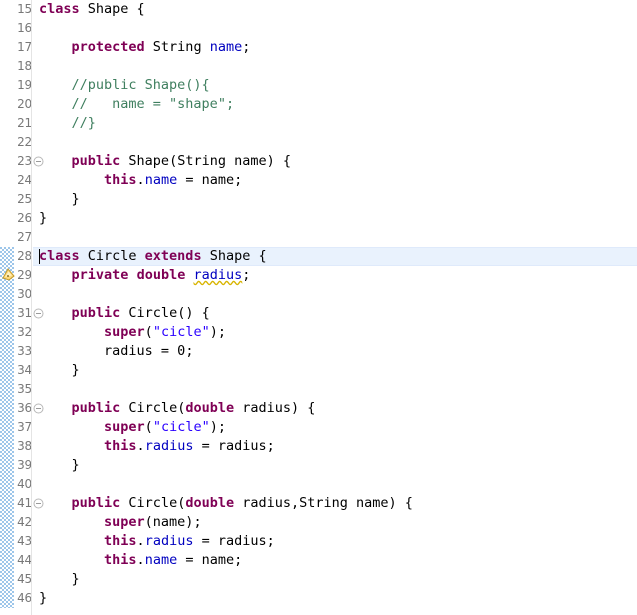  What do you see at coordinates (153, 408) in the screenshot?
I see `code-token: Circle(` at bounding box center [153, 408].